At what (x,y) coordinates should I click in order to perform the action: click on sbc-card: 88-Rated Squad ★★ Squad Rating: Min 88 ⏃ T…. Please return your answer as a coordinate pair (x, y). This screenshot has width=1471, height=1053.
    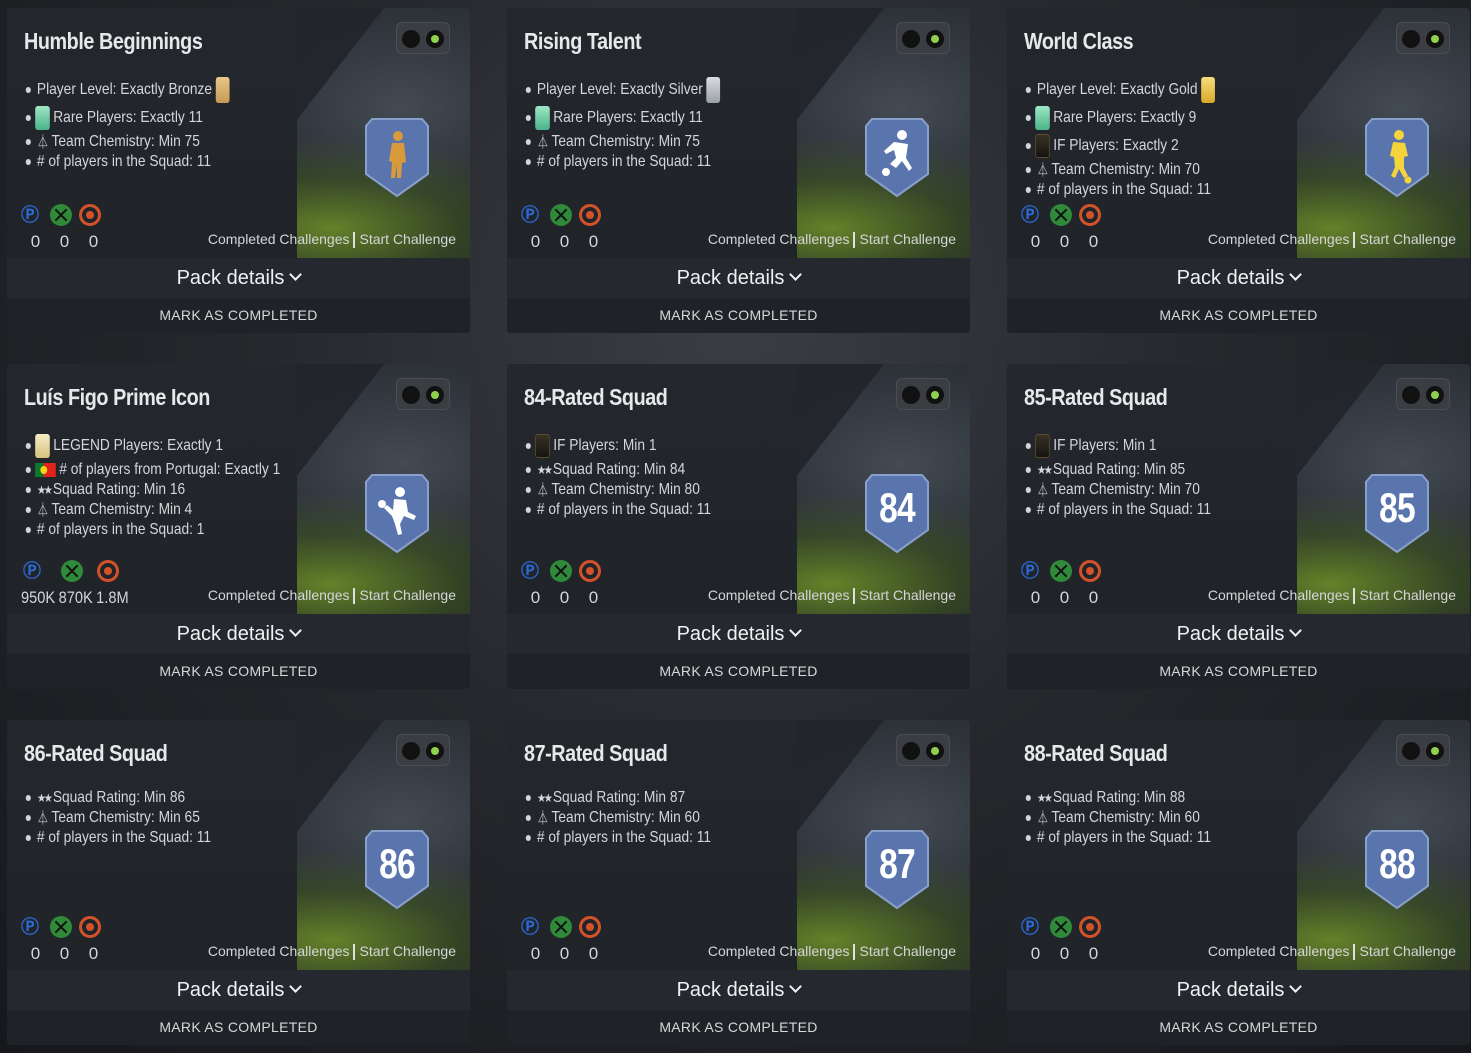
    Looking at the image, I should click on (1238, 882).